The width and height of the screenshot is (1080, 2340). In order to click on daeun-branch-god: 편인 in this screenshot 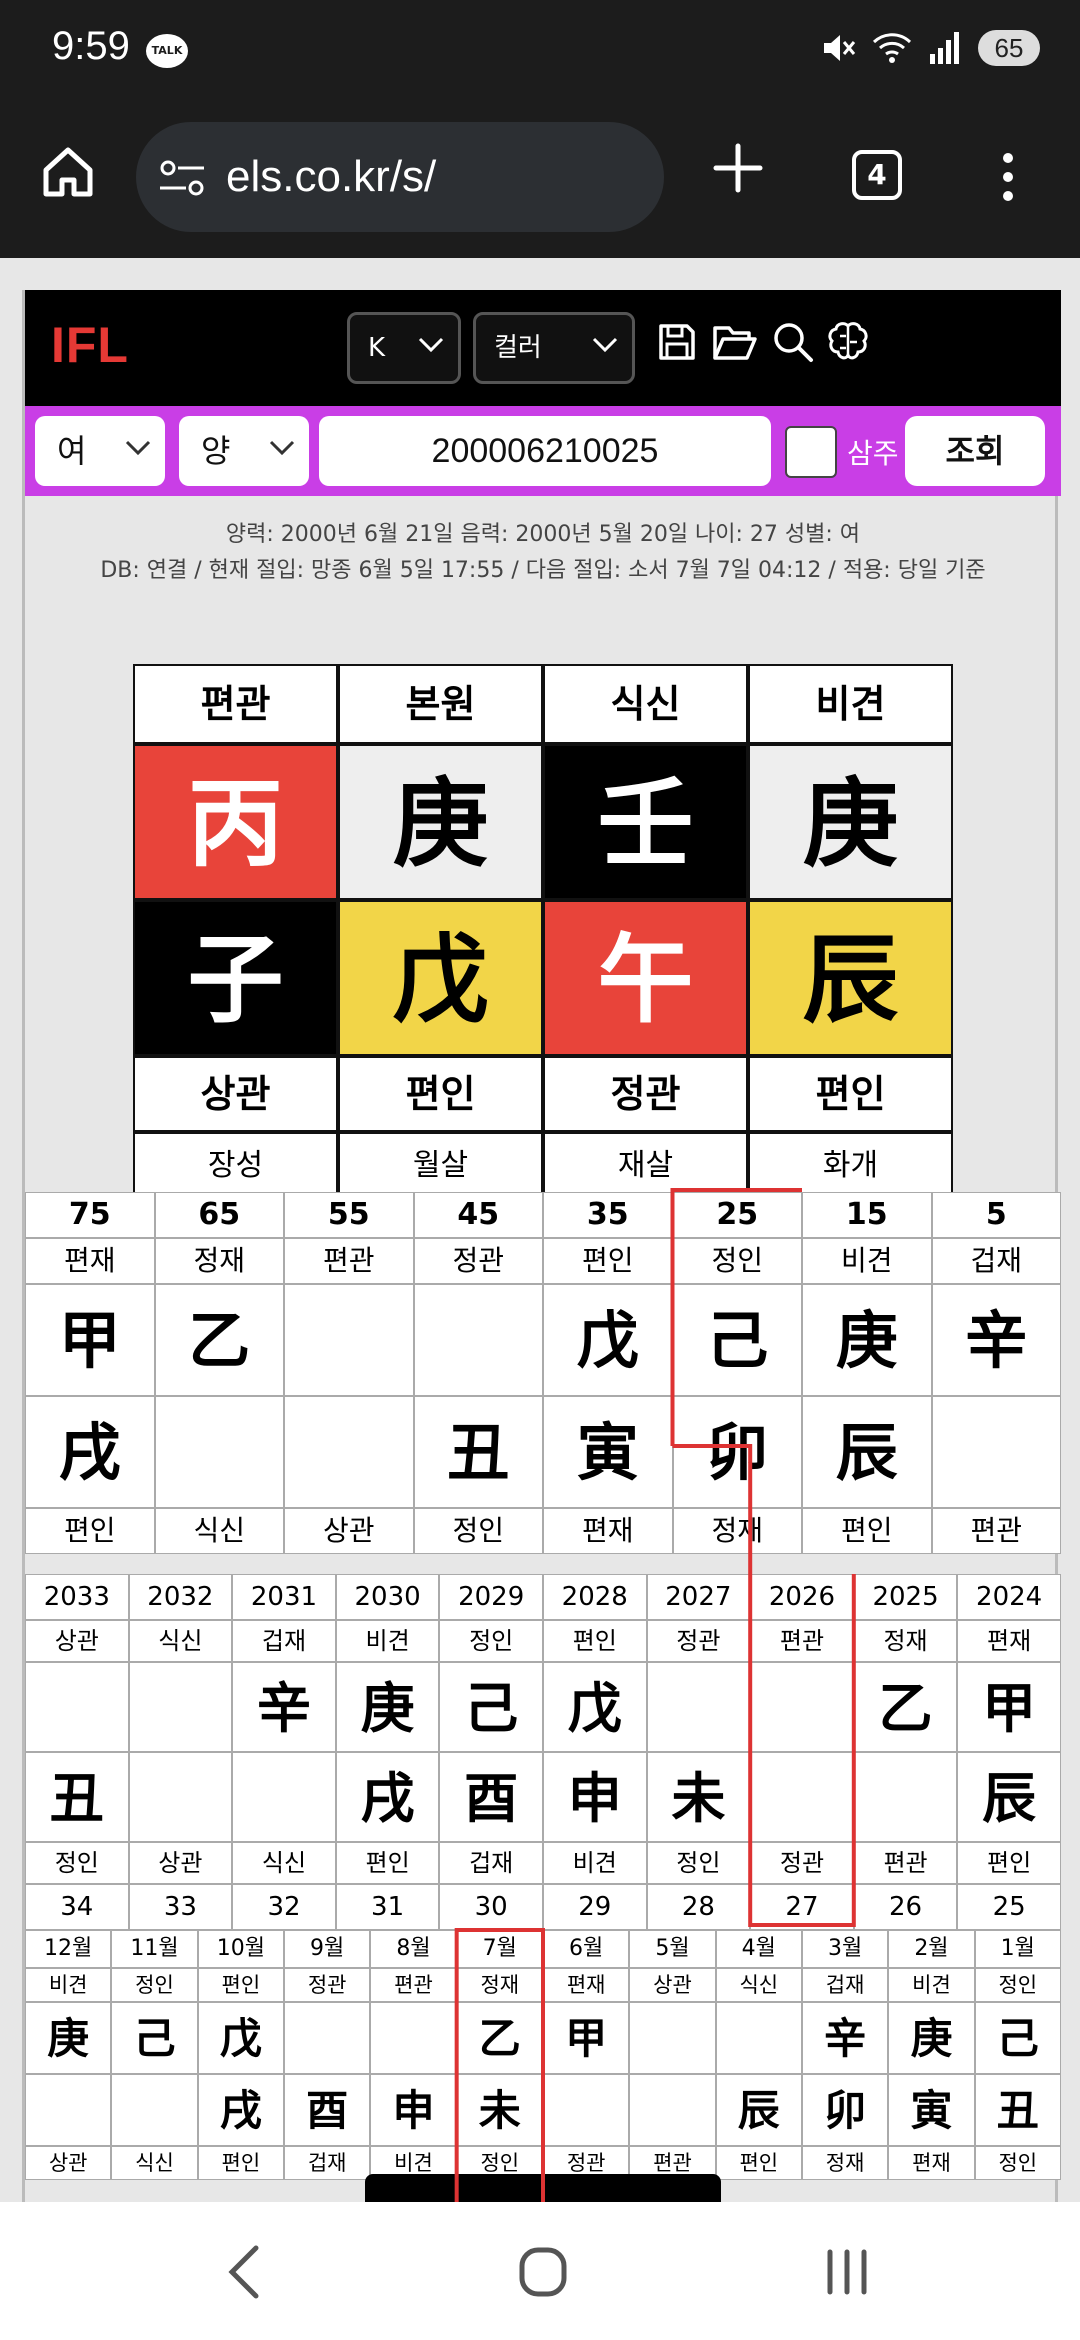, I will do `click(90, 1531)`.